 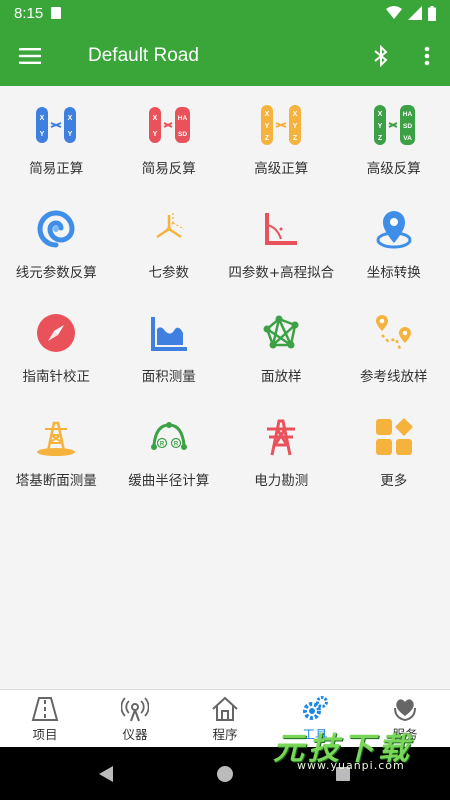 What do you see at coordinates (168, 436) in the screenshot?
I see `curve-radius-icon: R R` at bounding box center [168, 436].